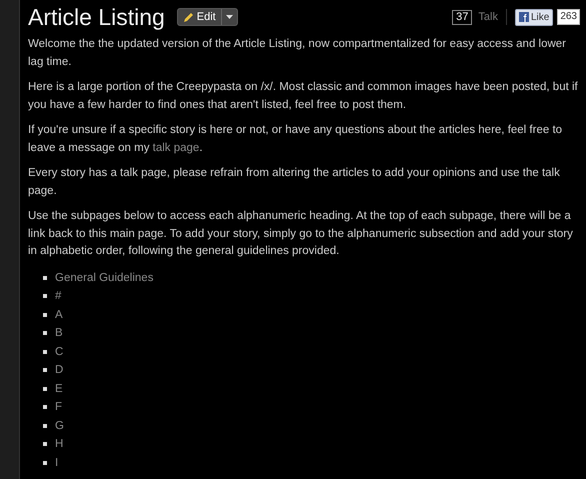 The image size is (586, 479). Describe the element at coordinates (56, 463) in the screenshot. I see `subpage-link: I` at that location.